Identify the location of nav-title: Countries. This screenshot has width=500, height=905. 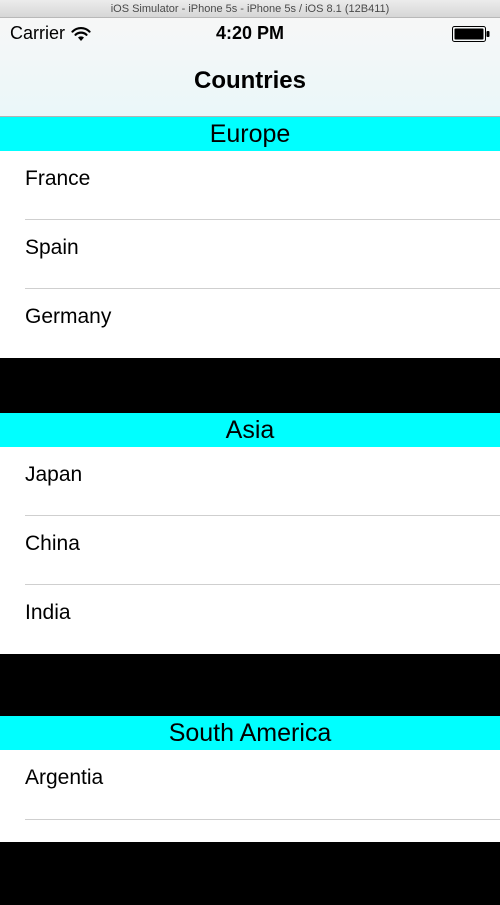
(249, 80).